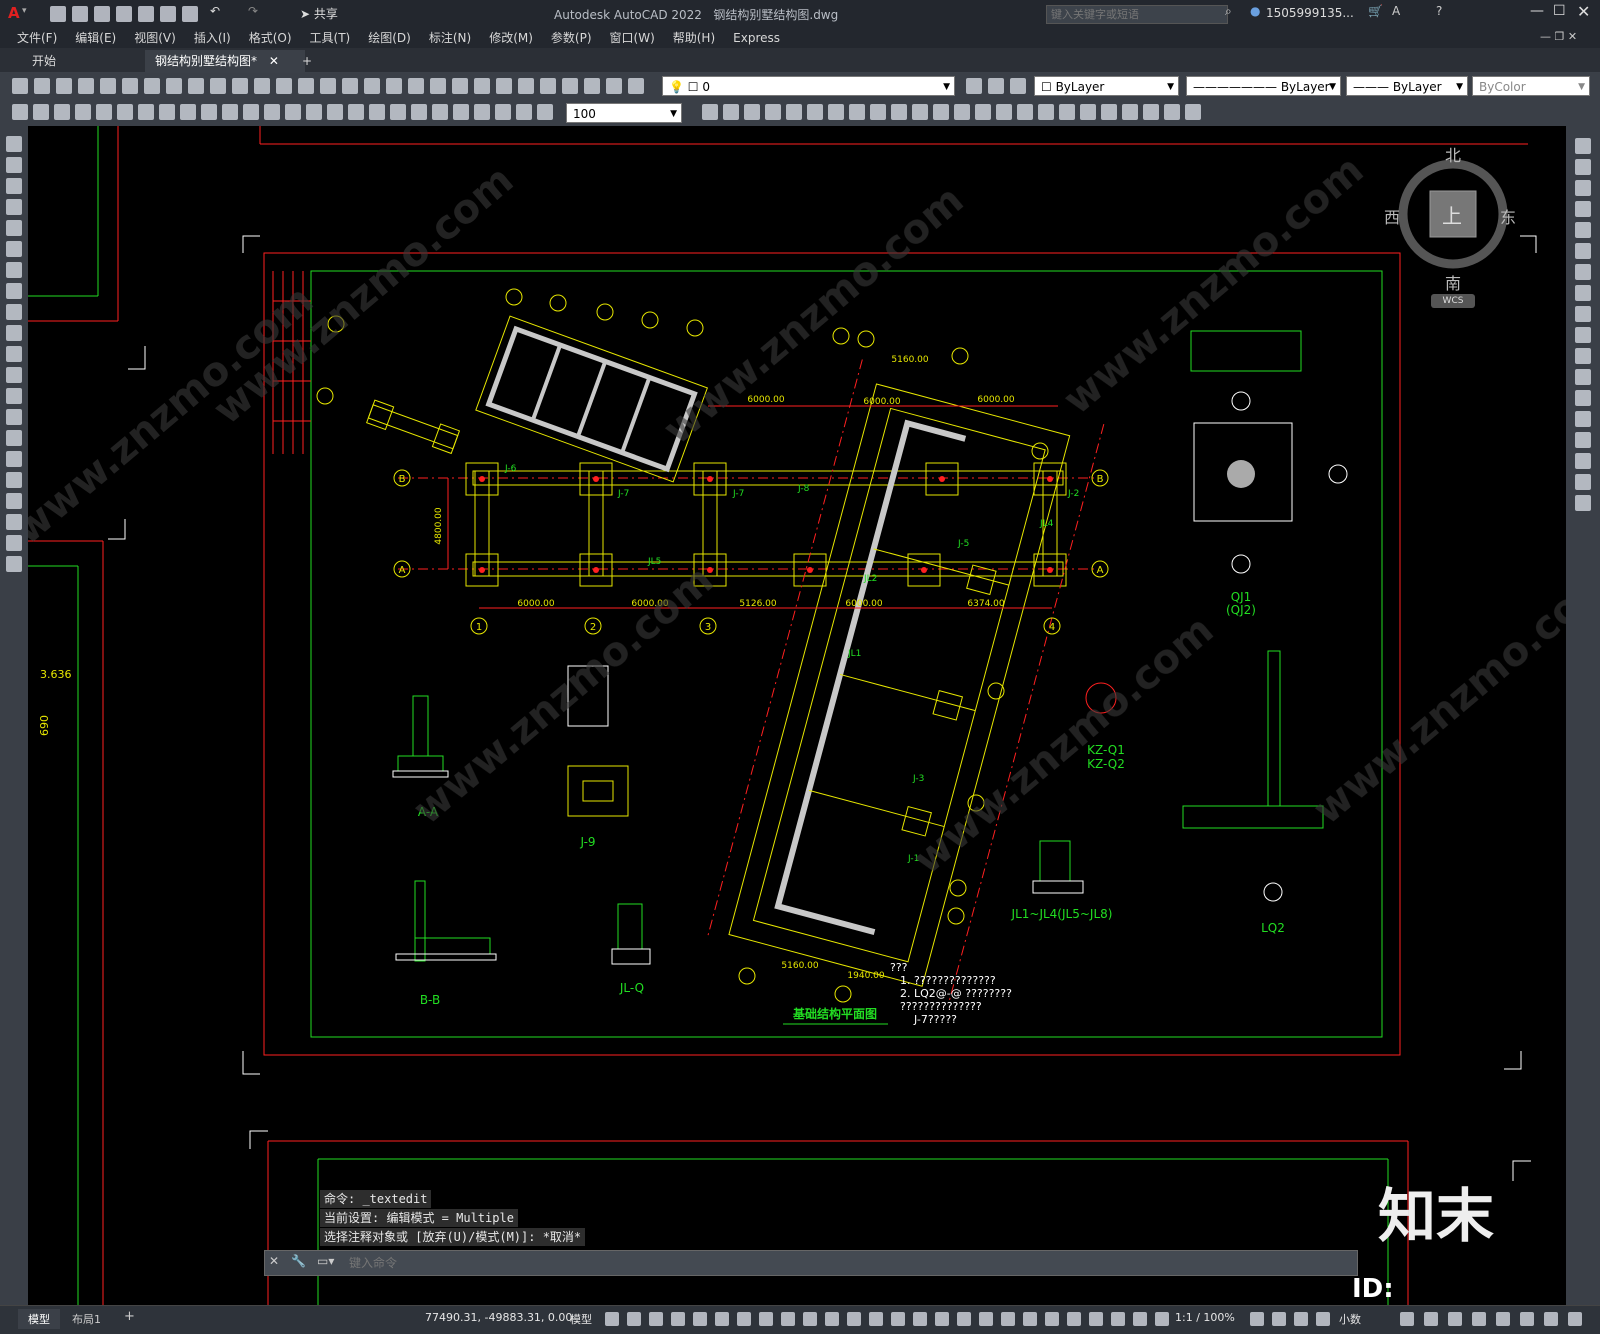 The width and height of the screenshot is (1600, 1334). Describe the element at coordinates (752, 112) in the screenshot. I see `toolbar2-28-icon` at that location.